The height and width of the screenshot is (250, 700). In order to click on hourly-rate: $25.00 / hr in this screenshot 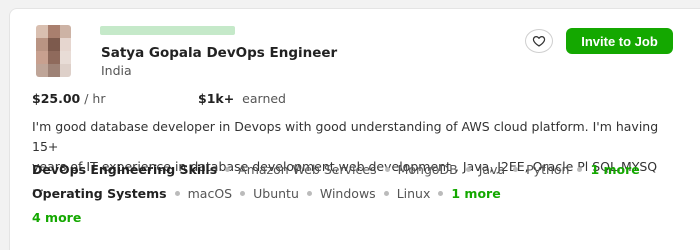, I will do `click(68, 98)`.